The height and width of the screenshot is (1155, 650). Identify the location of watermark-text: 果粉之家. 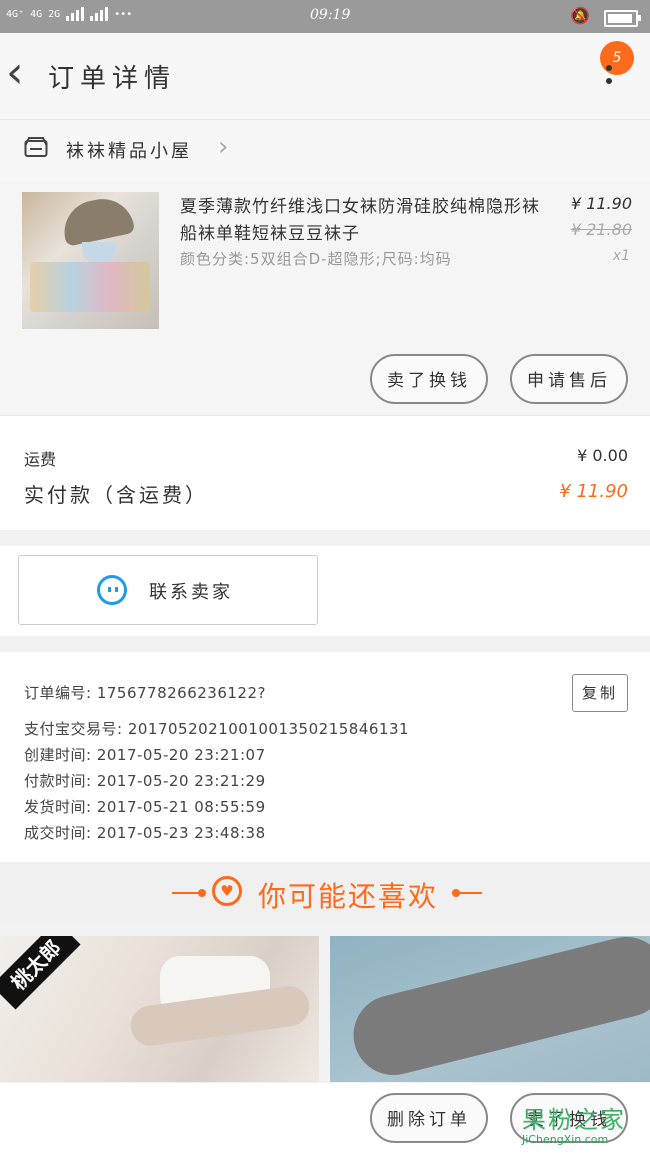
(574, 1120).